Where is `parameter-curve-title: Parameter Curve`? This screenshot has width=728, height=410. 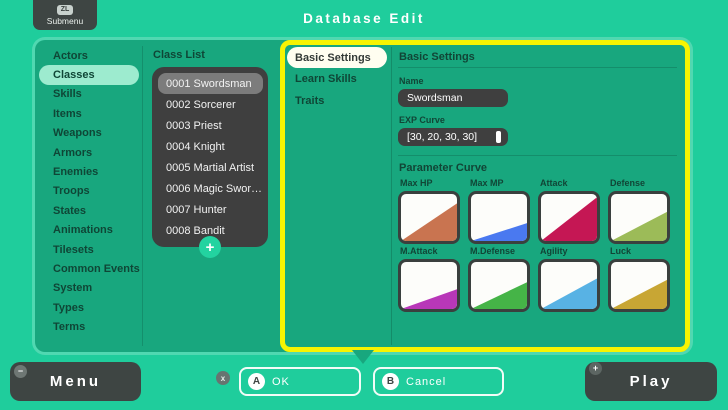
parameter-curve-title: Parameter Curve is located at coordinates (443, 168).